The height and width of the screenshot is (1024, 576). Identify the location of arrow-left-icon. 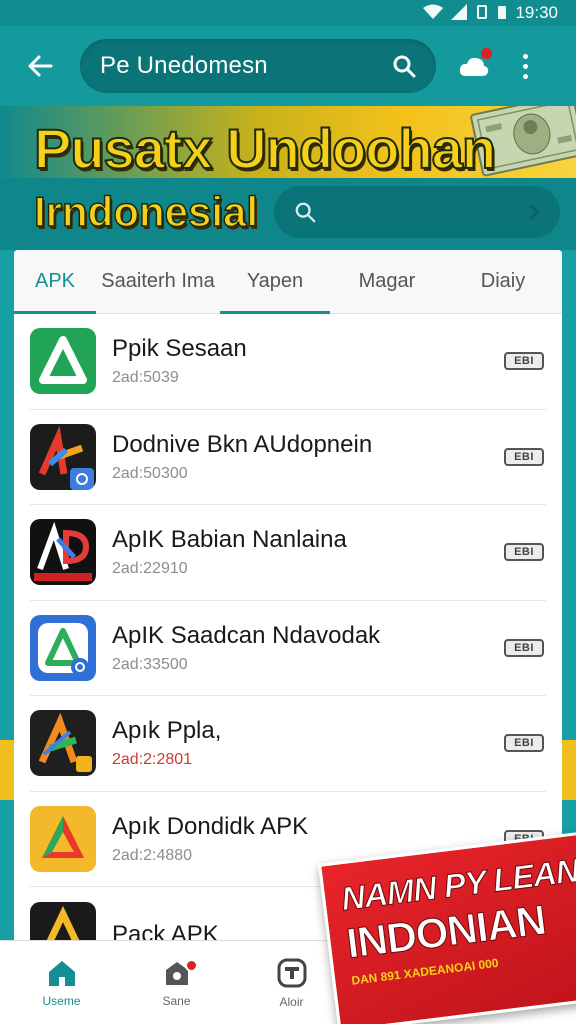
(40, 66).